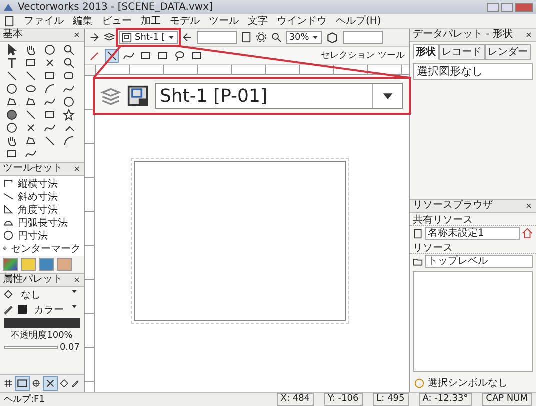  I want to click on pointer-icon, so click(12, 50).